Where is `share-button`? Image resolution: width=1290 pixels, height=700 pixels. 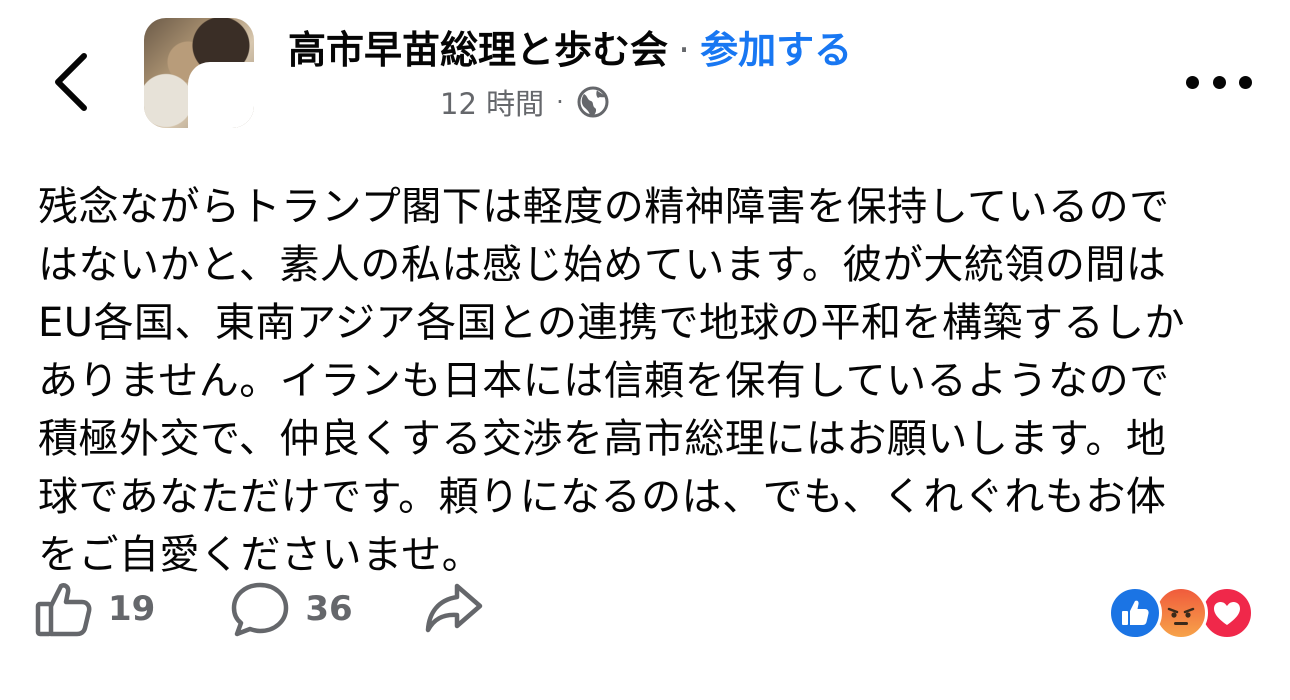 share-button is located at coordinates (454, 609).